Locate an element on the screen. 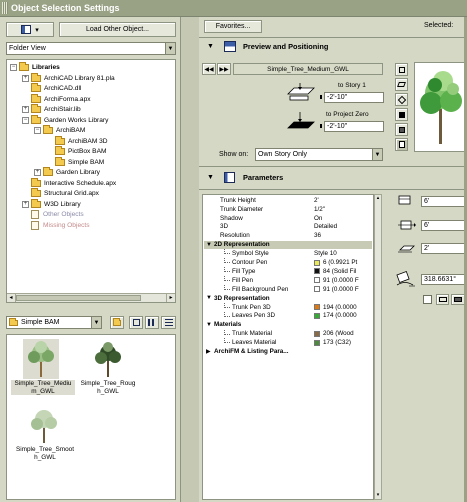 The height and width of the screenshot is (502, 467). parameter-value: 6 (0.9921 Pt is located at coordinates (335, 262).